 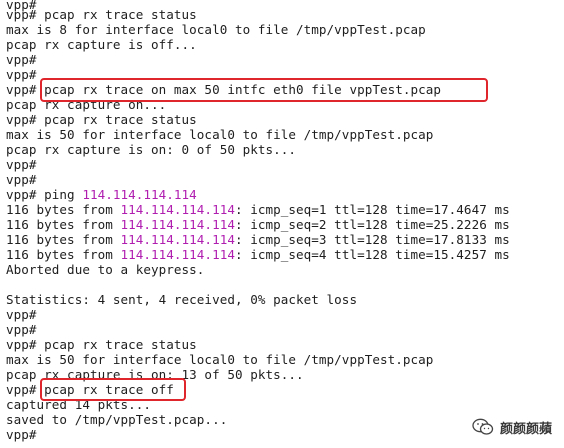 I want to click on watermark-text: 颜颜颜蘋, so click(x=525, y=429).